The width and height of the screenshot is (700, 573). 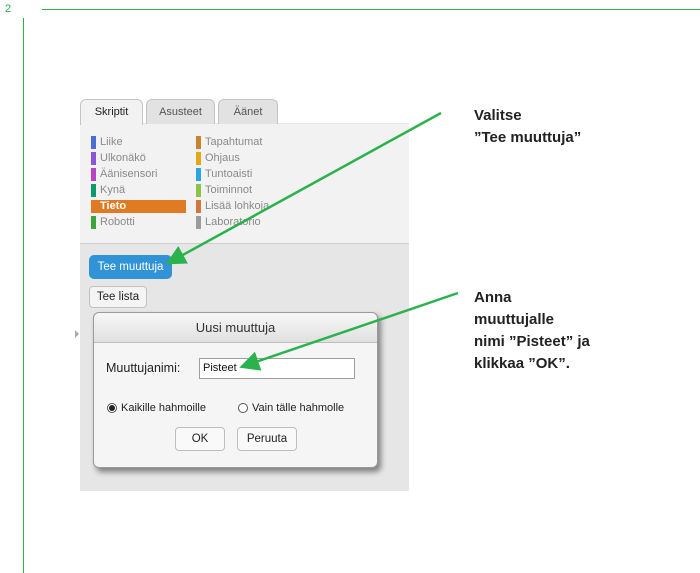 What do you see at coordinates (180, 111) in the screenshot?
I see `tab-costumes: Asusteet` at bounding box center [180, 111].